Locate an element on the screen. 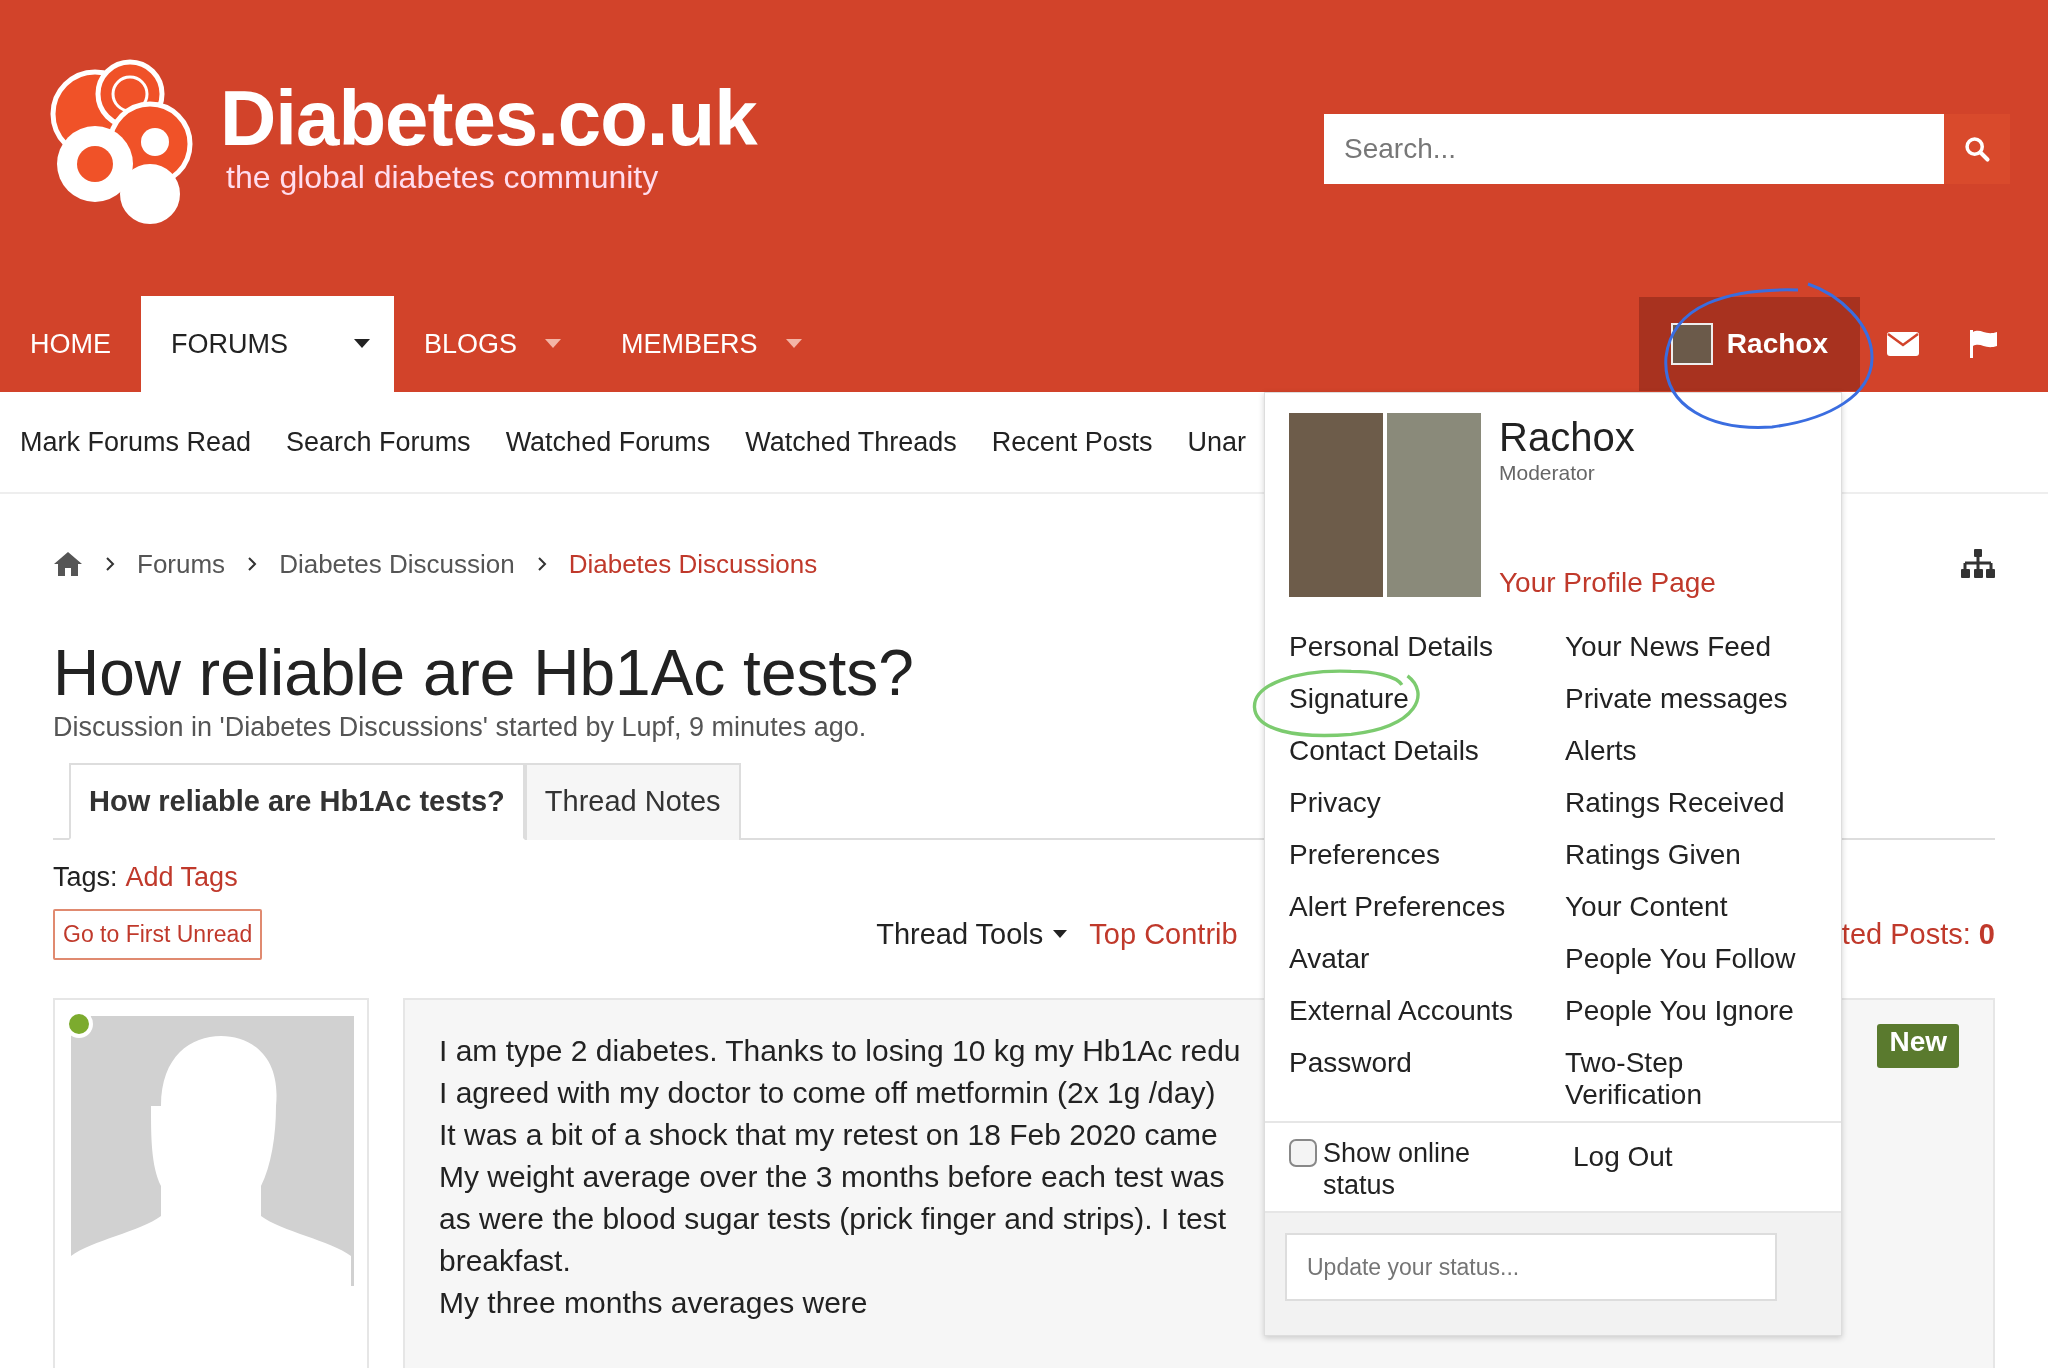 This screenshot has height=1368, width=2048. subnav-link: Recent Posts is located at coordinates (1072, 442).